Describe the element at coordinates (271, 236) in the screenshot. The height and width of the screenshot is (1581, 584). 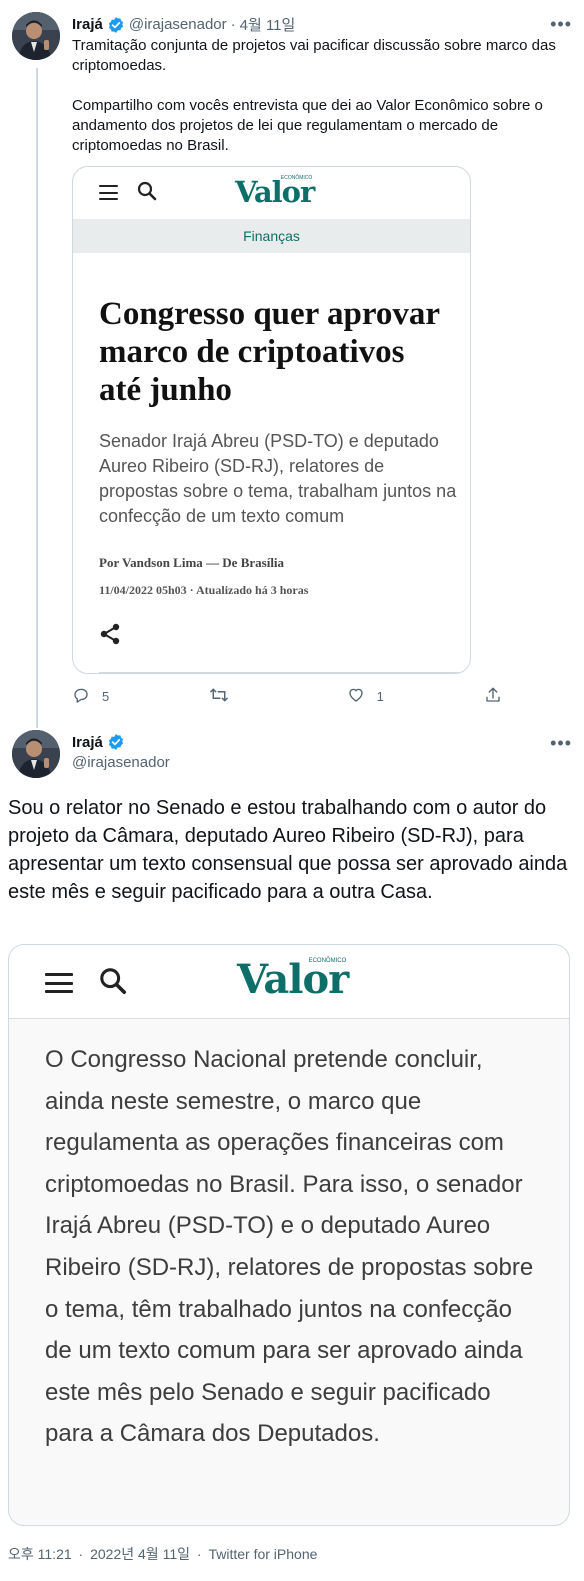
I see `section-label: Finanças` at that location.